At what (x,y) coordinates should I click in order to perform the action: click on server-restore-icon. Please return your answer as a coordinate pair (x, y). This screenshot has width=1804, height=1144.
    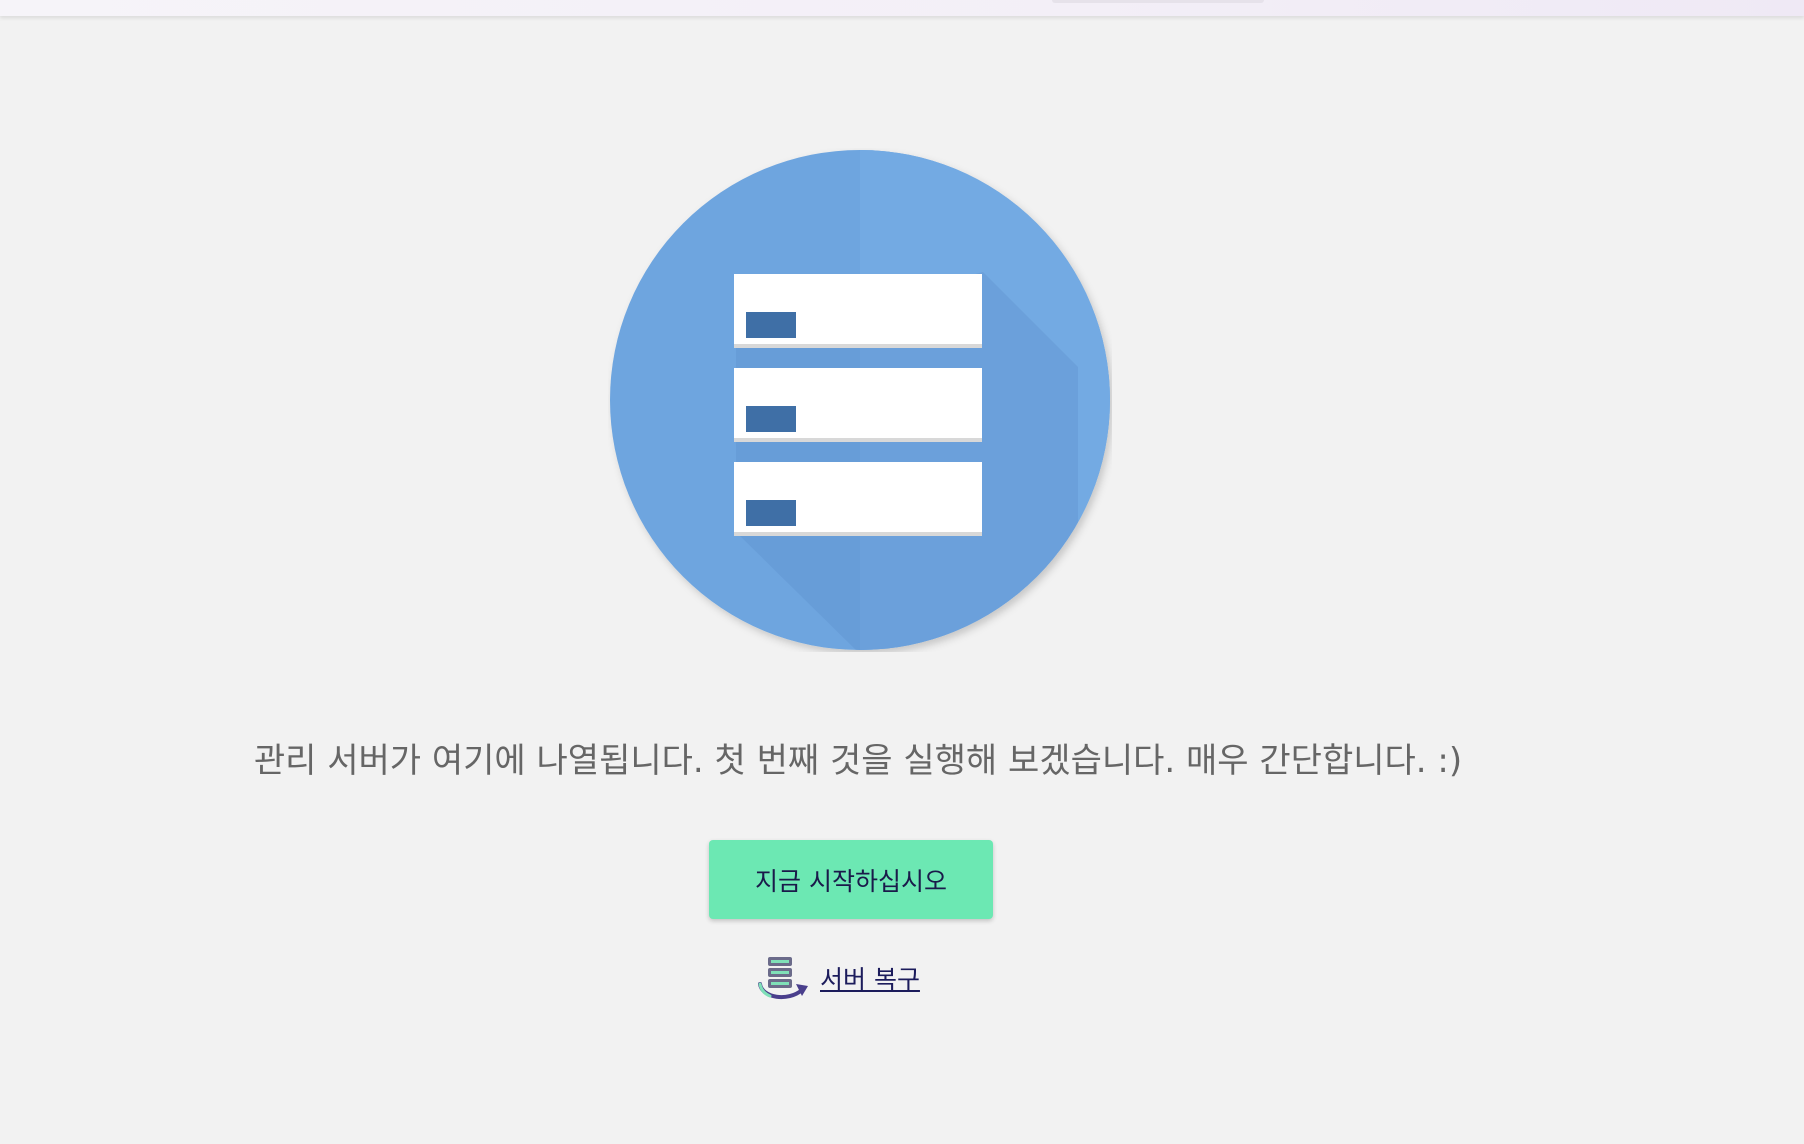
    Looking at the image, I should click on (784, 978).